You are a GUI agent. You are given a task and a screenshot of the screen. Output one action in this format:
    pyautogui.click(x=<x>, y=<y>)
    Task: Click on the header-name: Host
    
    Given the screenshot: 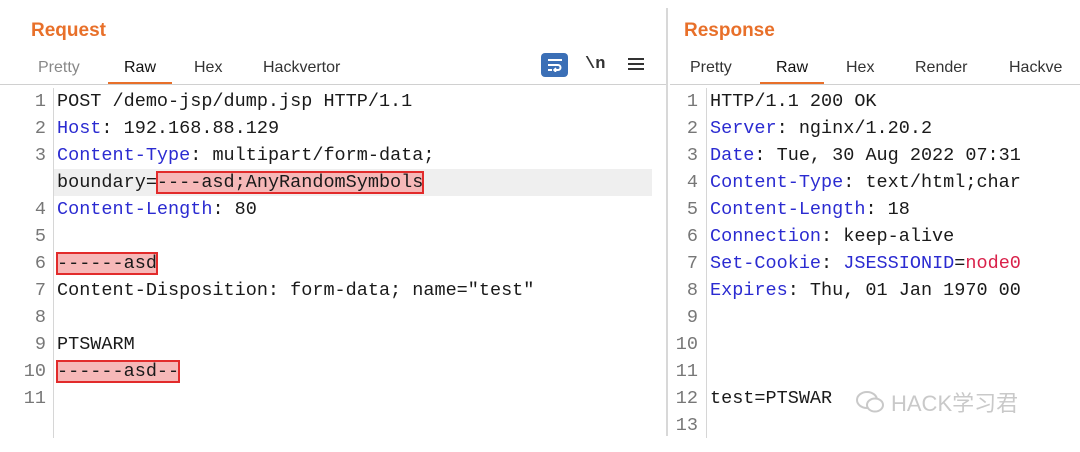 What is the action you would take?
    pyautogui.click(x=79, y=128)
    